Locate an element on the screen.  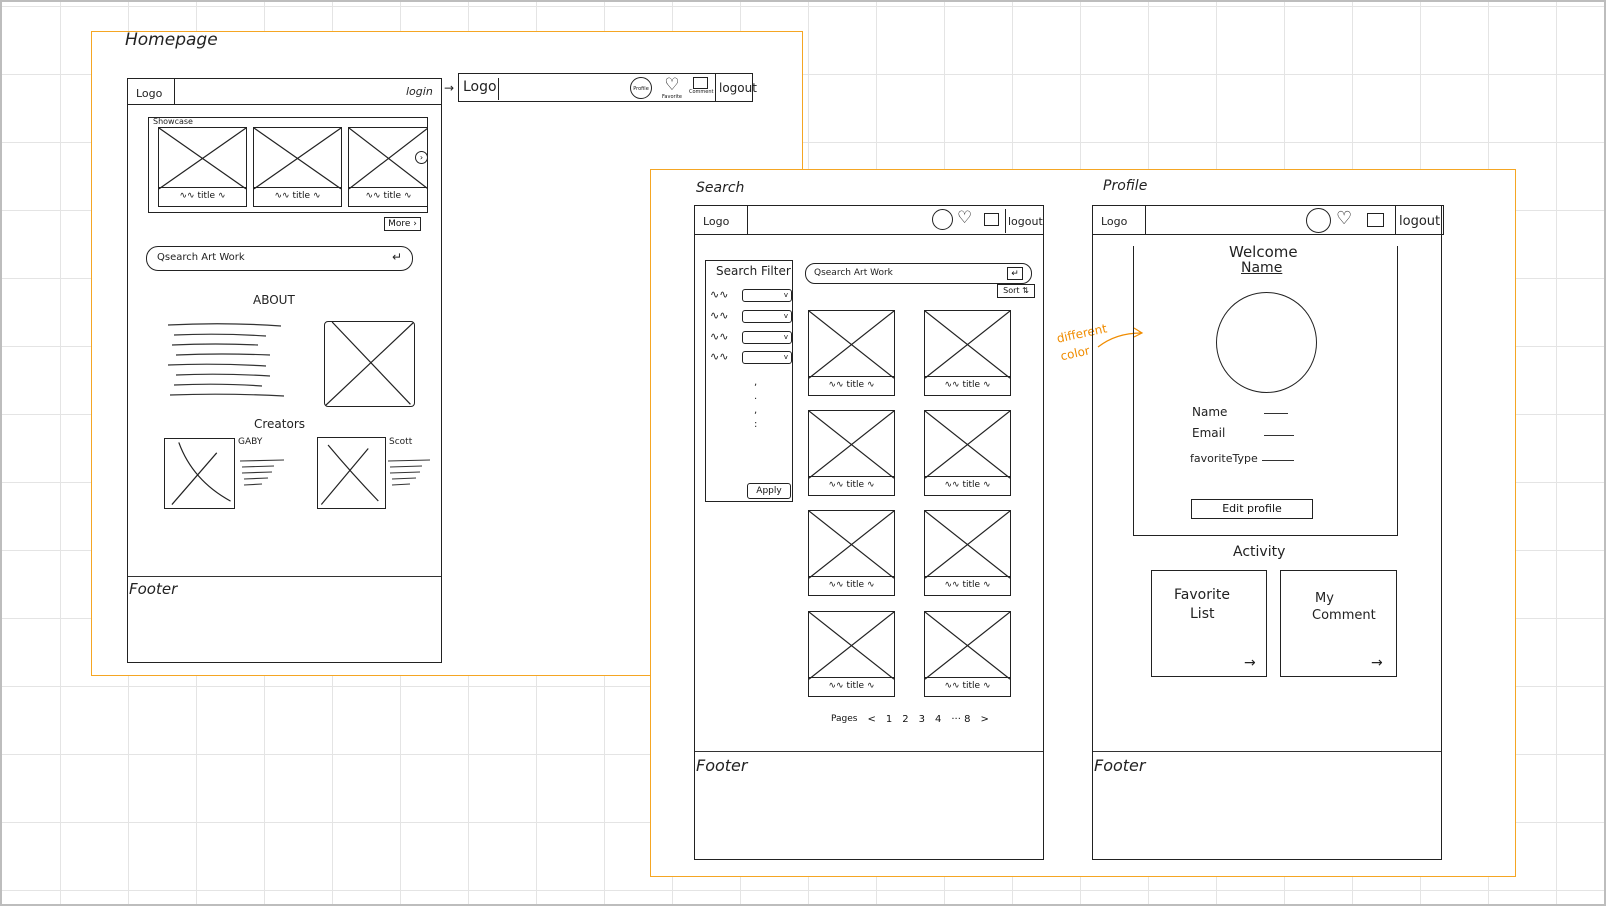
page-1: 1 is located at coordinates (889, 719).